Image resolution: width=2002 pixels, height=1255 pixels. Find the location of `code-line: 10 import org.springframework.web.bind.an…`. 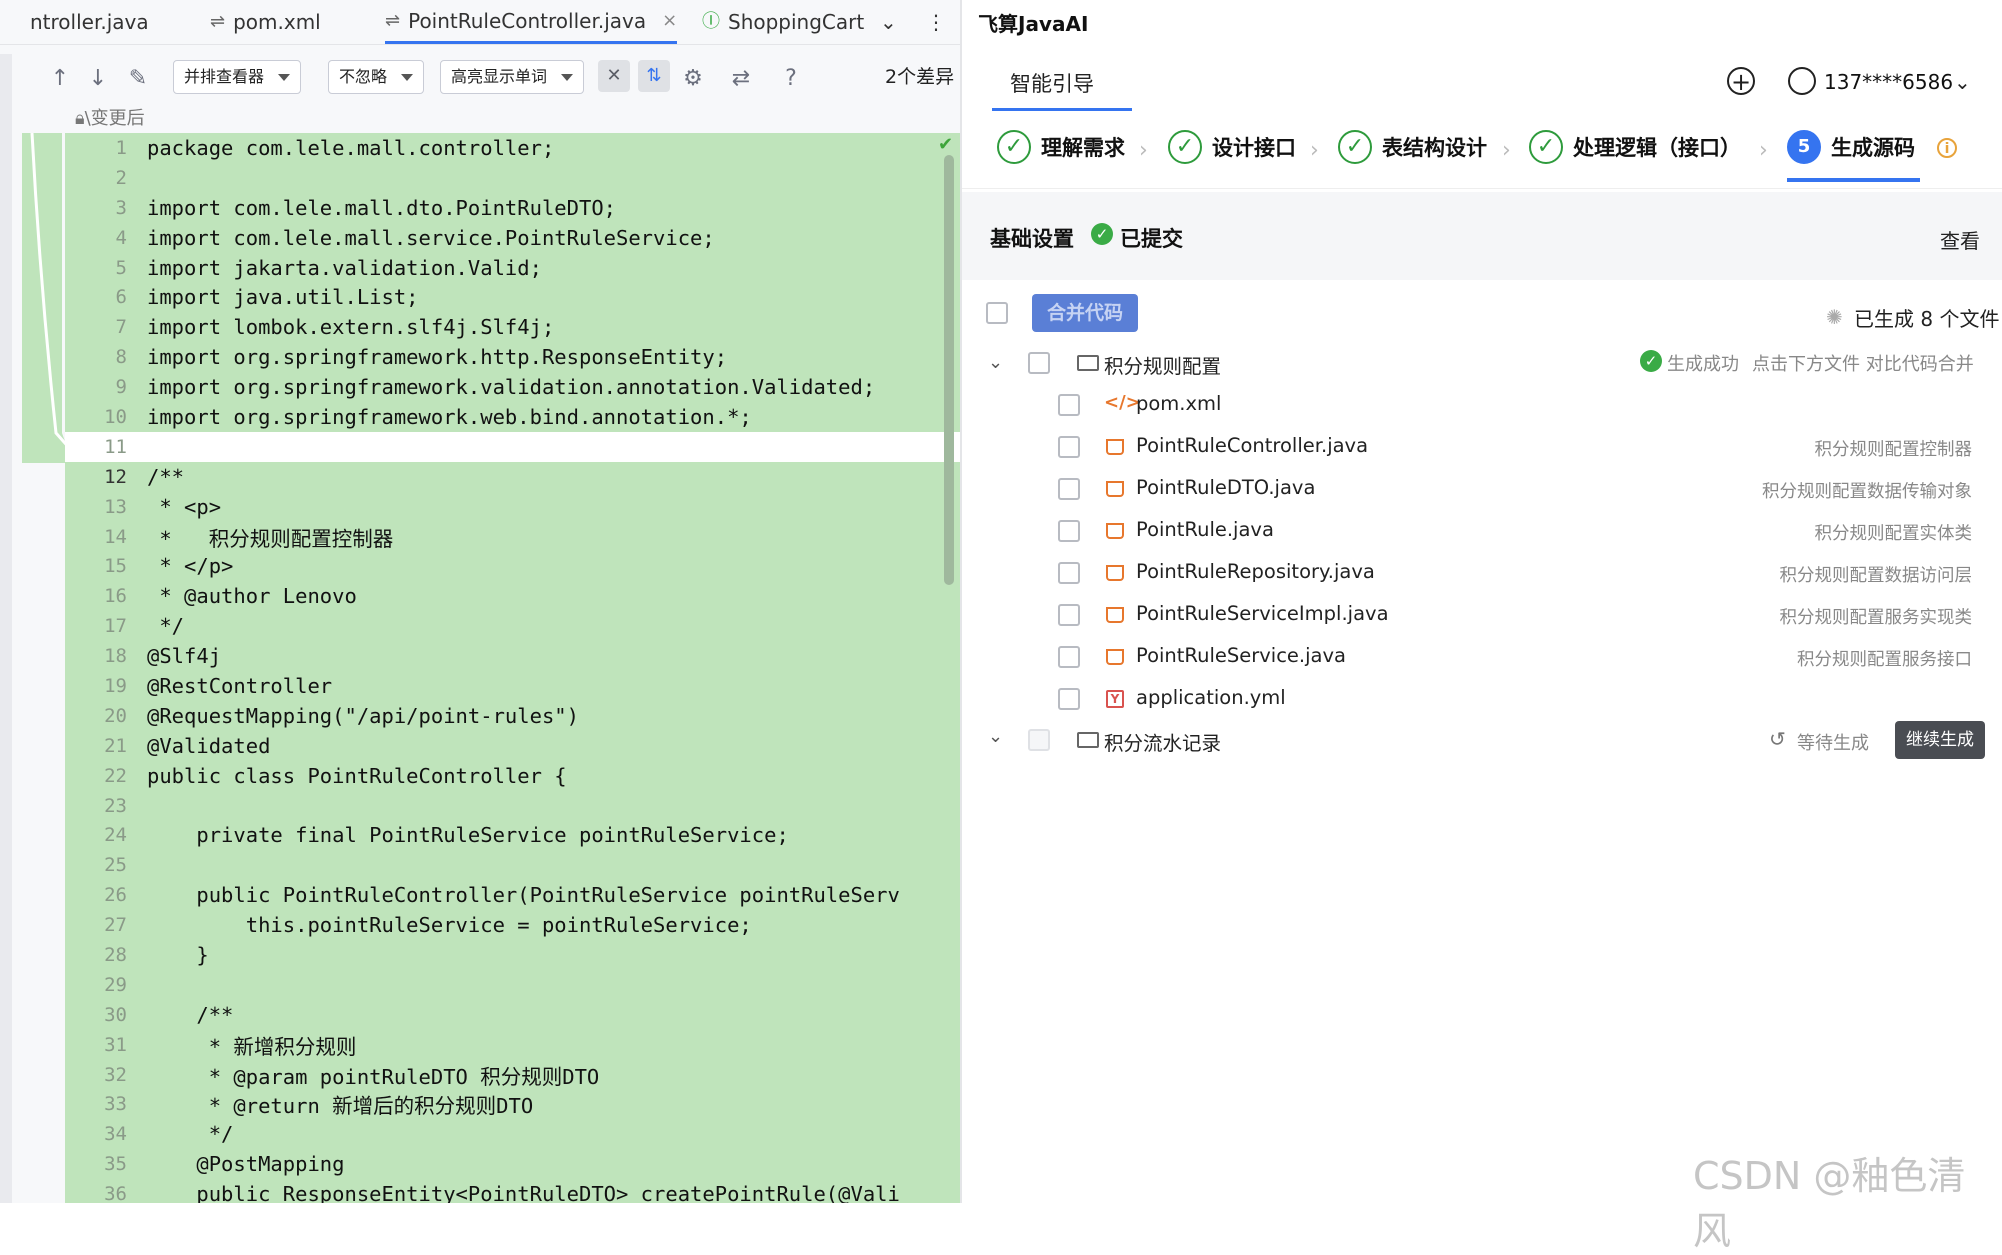

code-line: 10 import org.springframework.web.bind.an… is located at coordinates (512, 417).